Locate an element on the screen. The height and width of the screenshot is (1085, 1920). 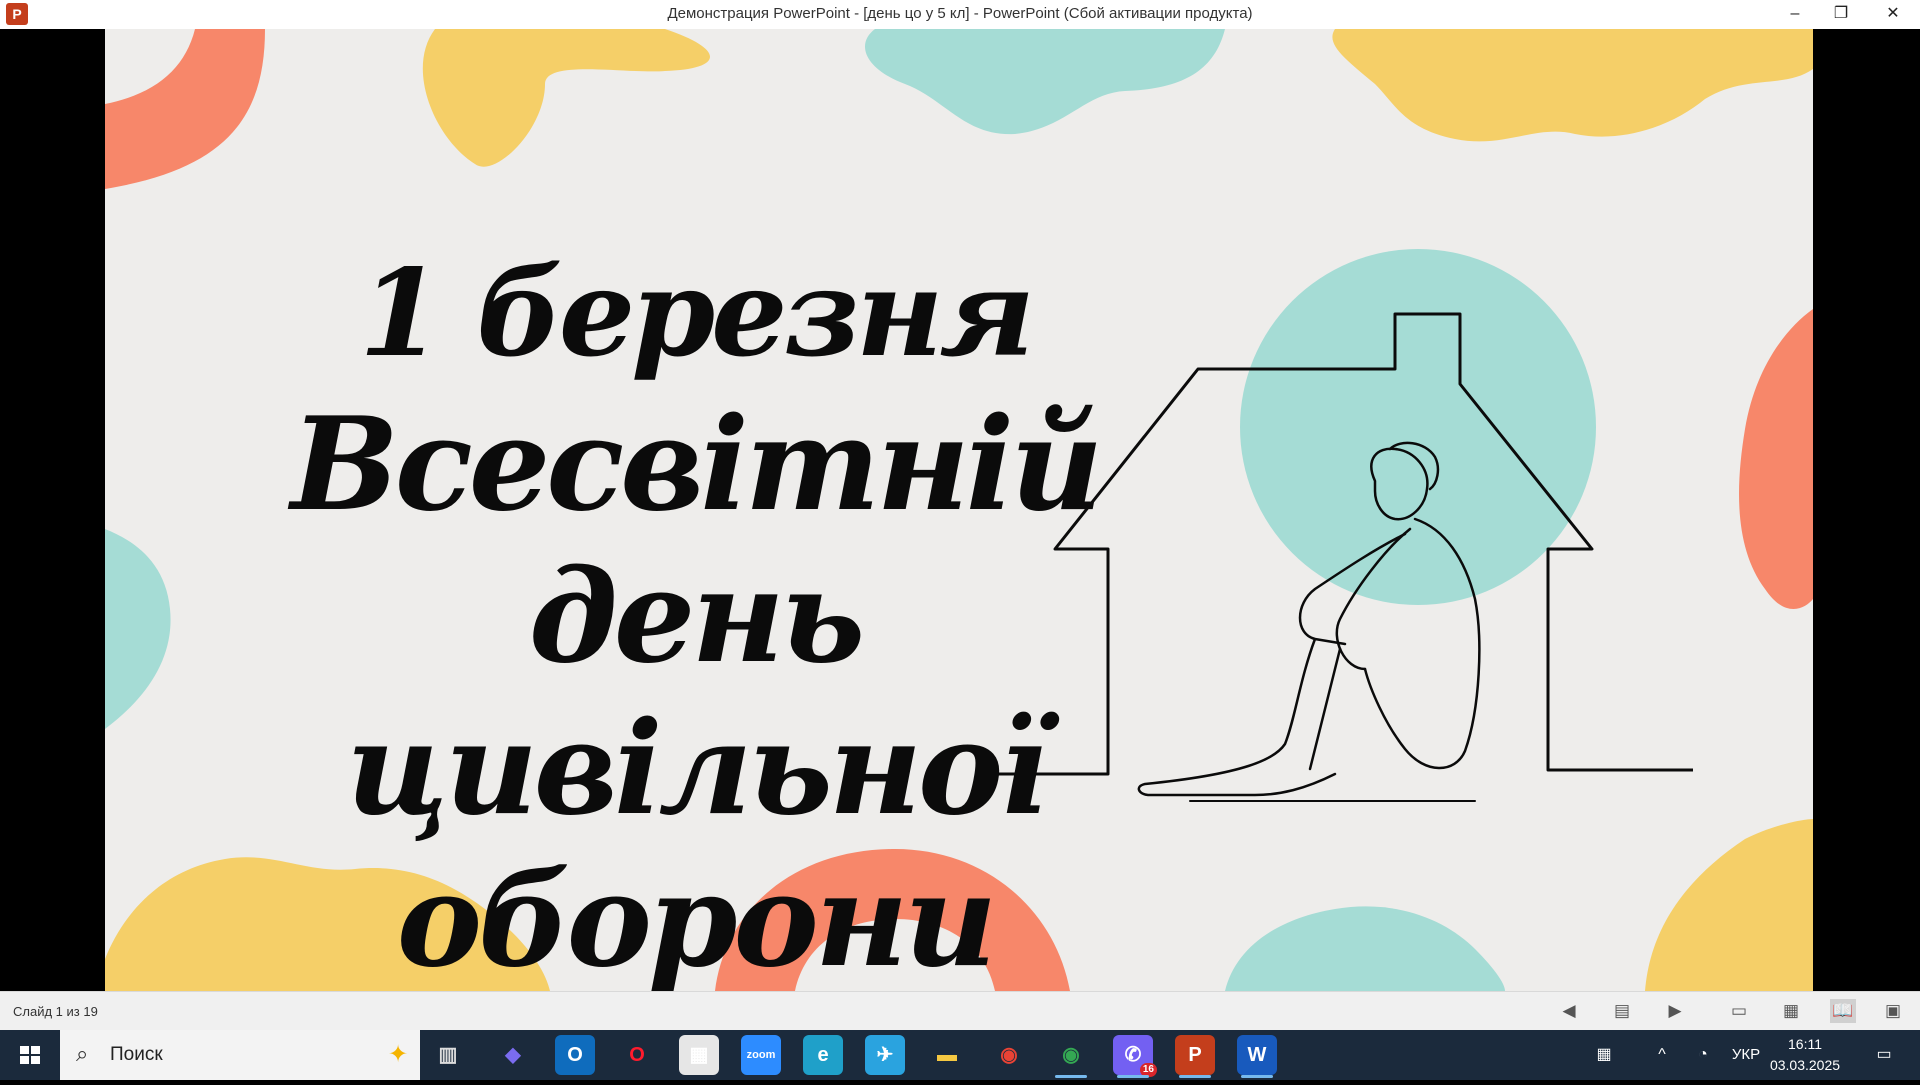
search-box: ⌕ Поиск ✦ is located at coordinates (240, 1055).